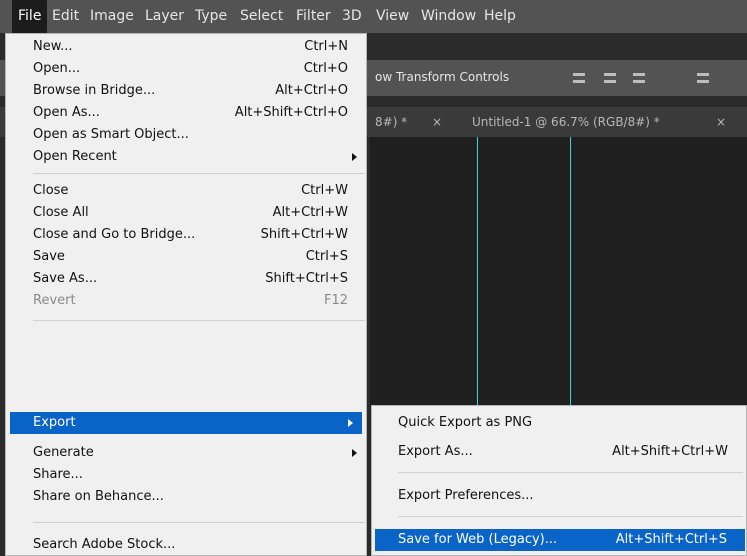 This screenshot has height=556, width=747. I want to click on menu-item-close-all: Close All Alt+Ctrl+W, so click(186, 213).